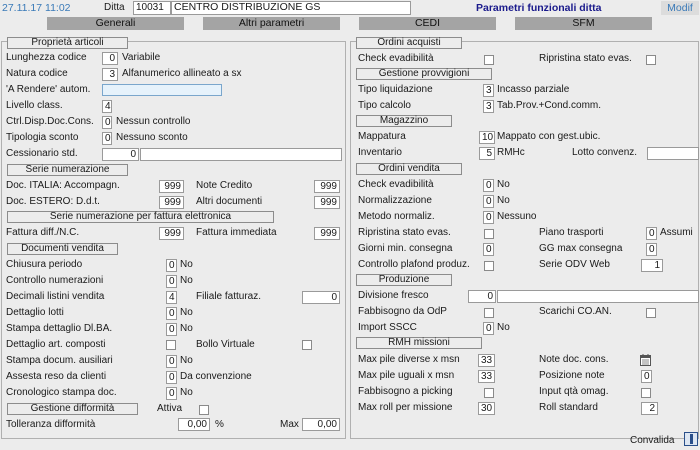  What do you see at coordinates (651, 313) in the screenshot?
I see `scarichi-coan-checkbox` at bounding box center [651, 313].